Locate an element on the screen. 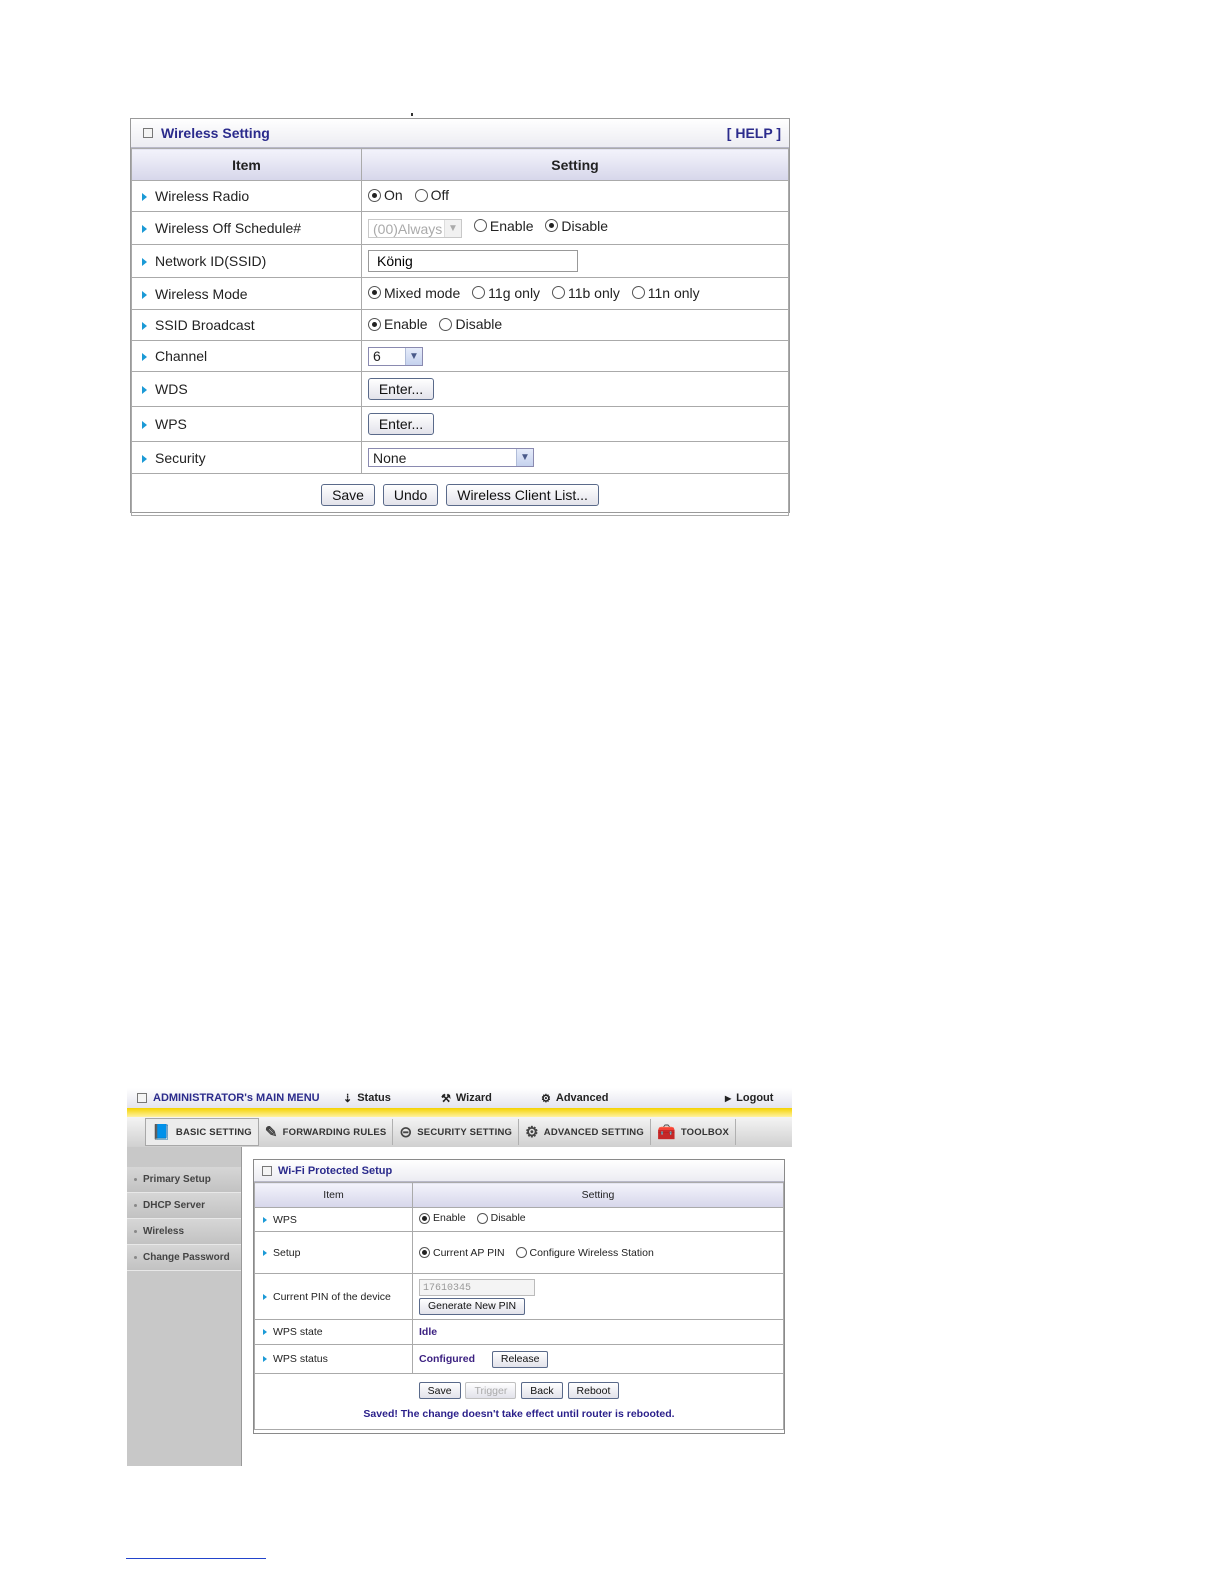 Image resolution: width=1224 pixels, height=1584 pixels. radio-11n: 11n only is located at coordinates (665, 293).